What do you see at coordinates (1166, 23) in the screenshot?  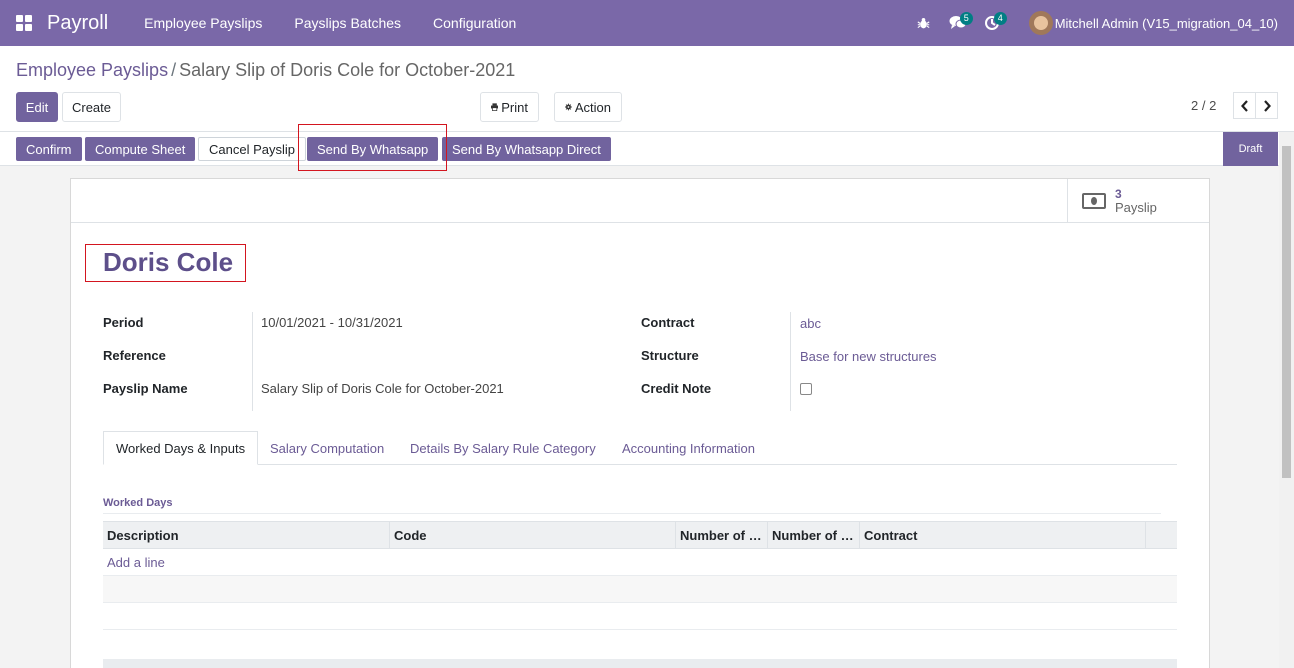 I see `user-name: Mitchell Admin (V15_migration_04_10)` at bounding box center [1166, 23].